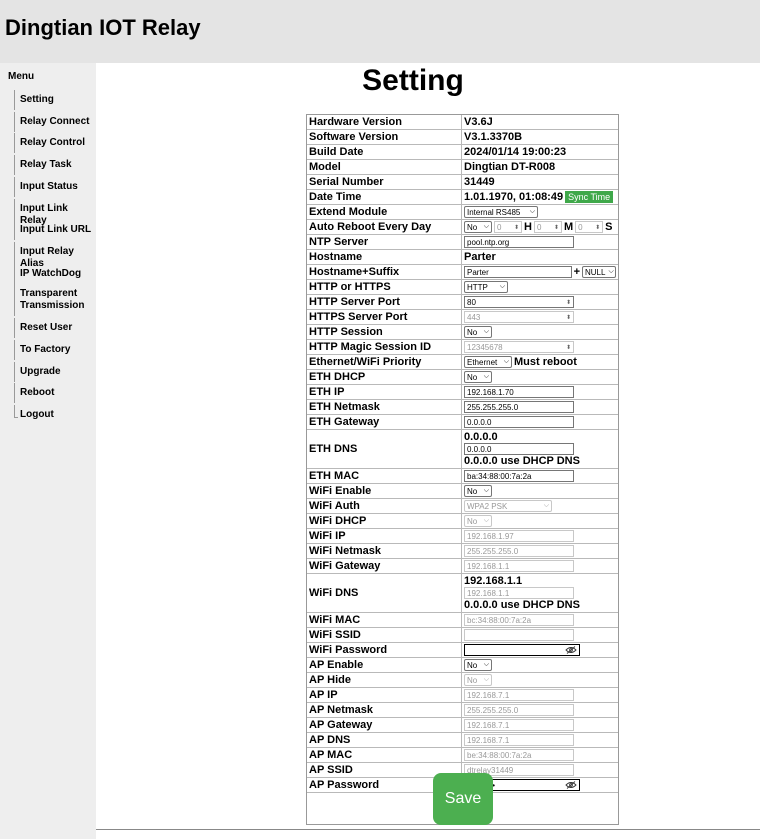  I want to click on eth-gateway-input: 0.0.0.0, so click(519, 422).